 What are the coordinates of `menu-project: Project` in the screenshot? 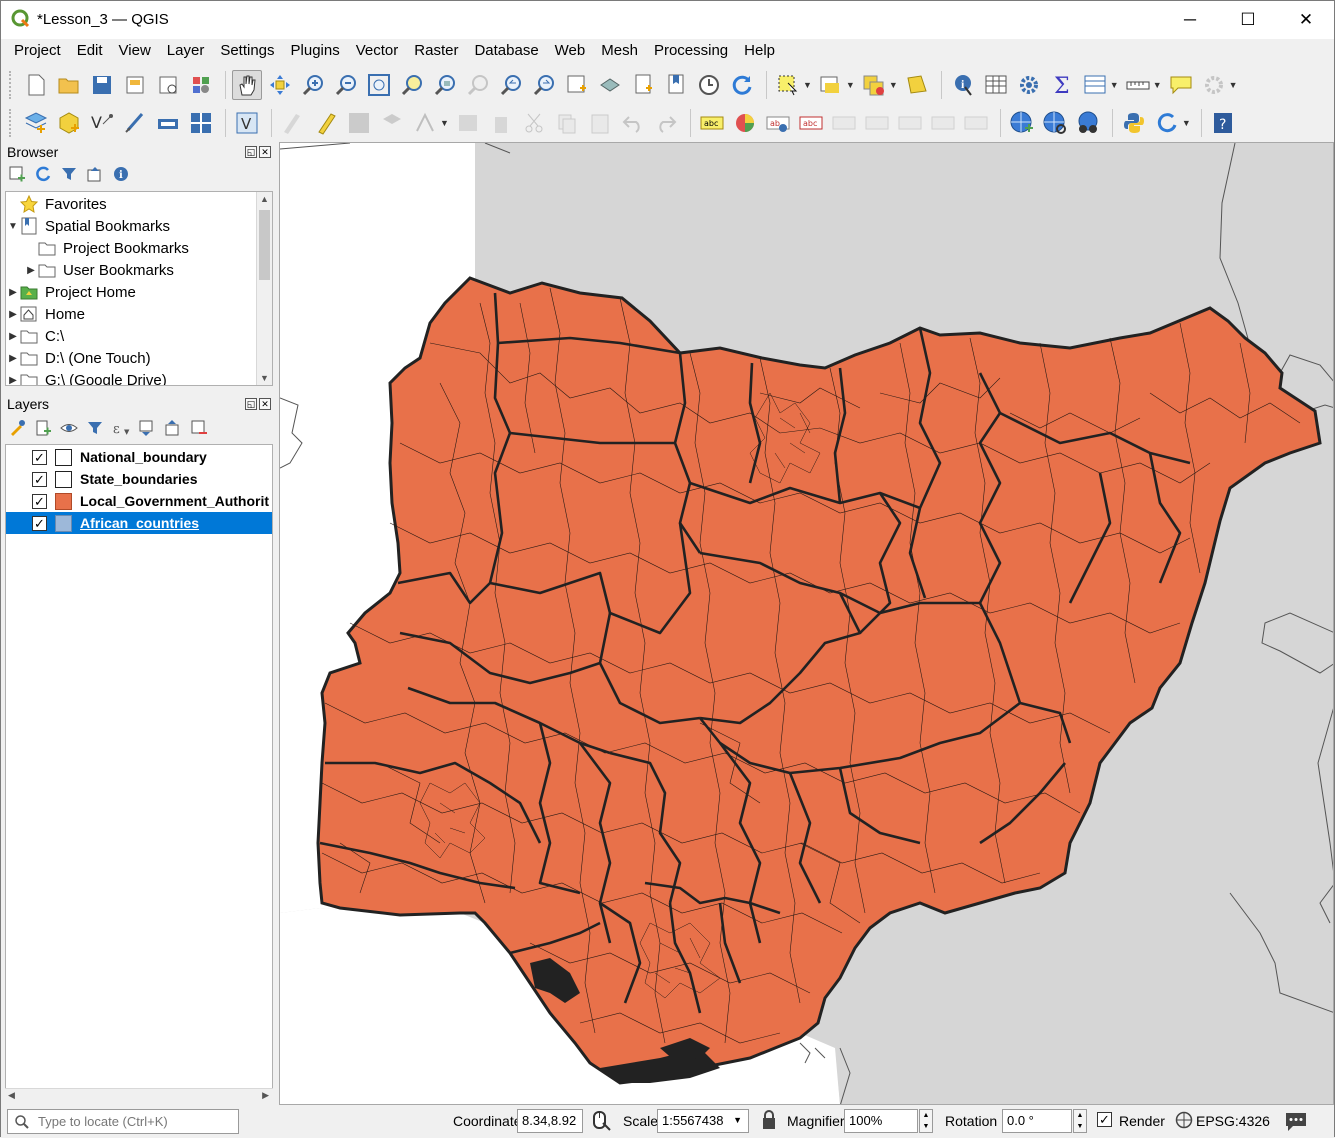 It's located at (37, 52).